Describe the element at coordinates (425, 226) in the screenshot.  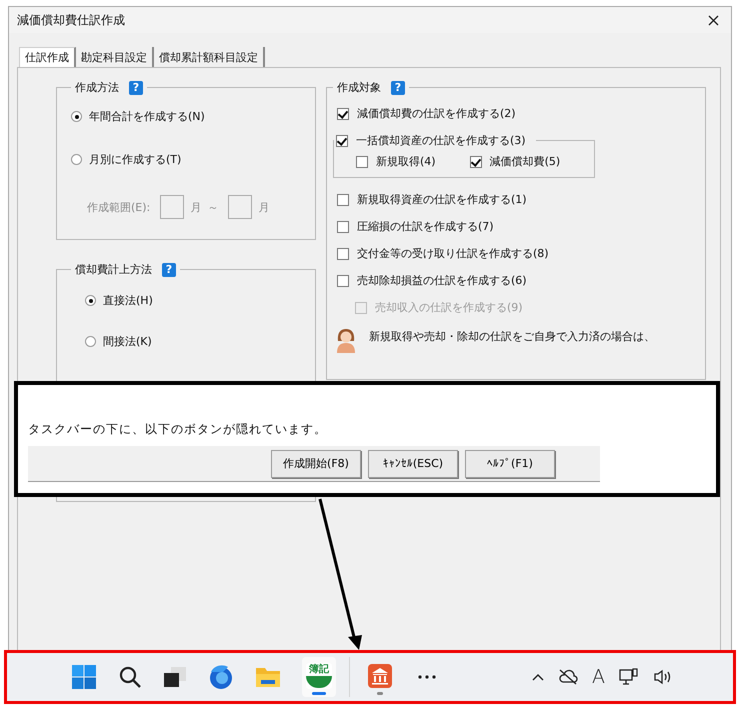
I see `checkbox-label: 圧縮損の仕訳を作成する(7)` at that location.